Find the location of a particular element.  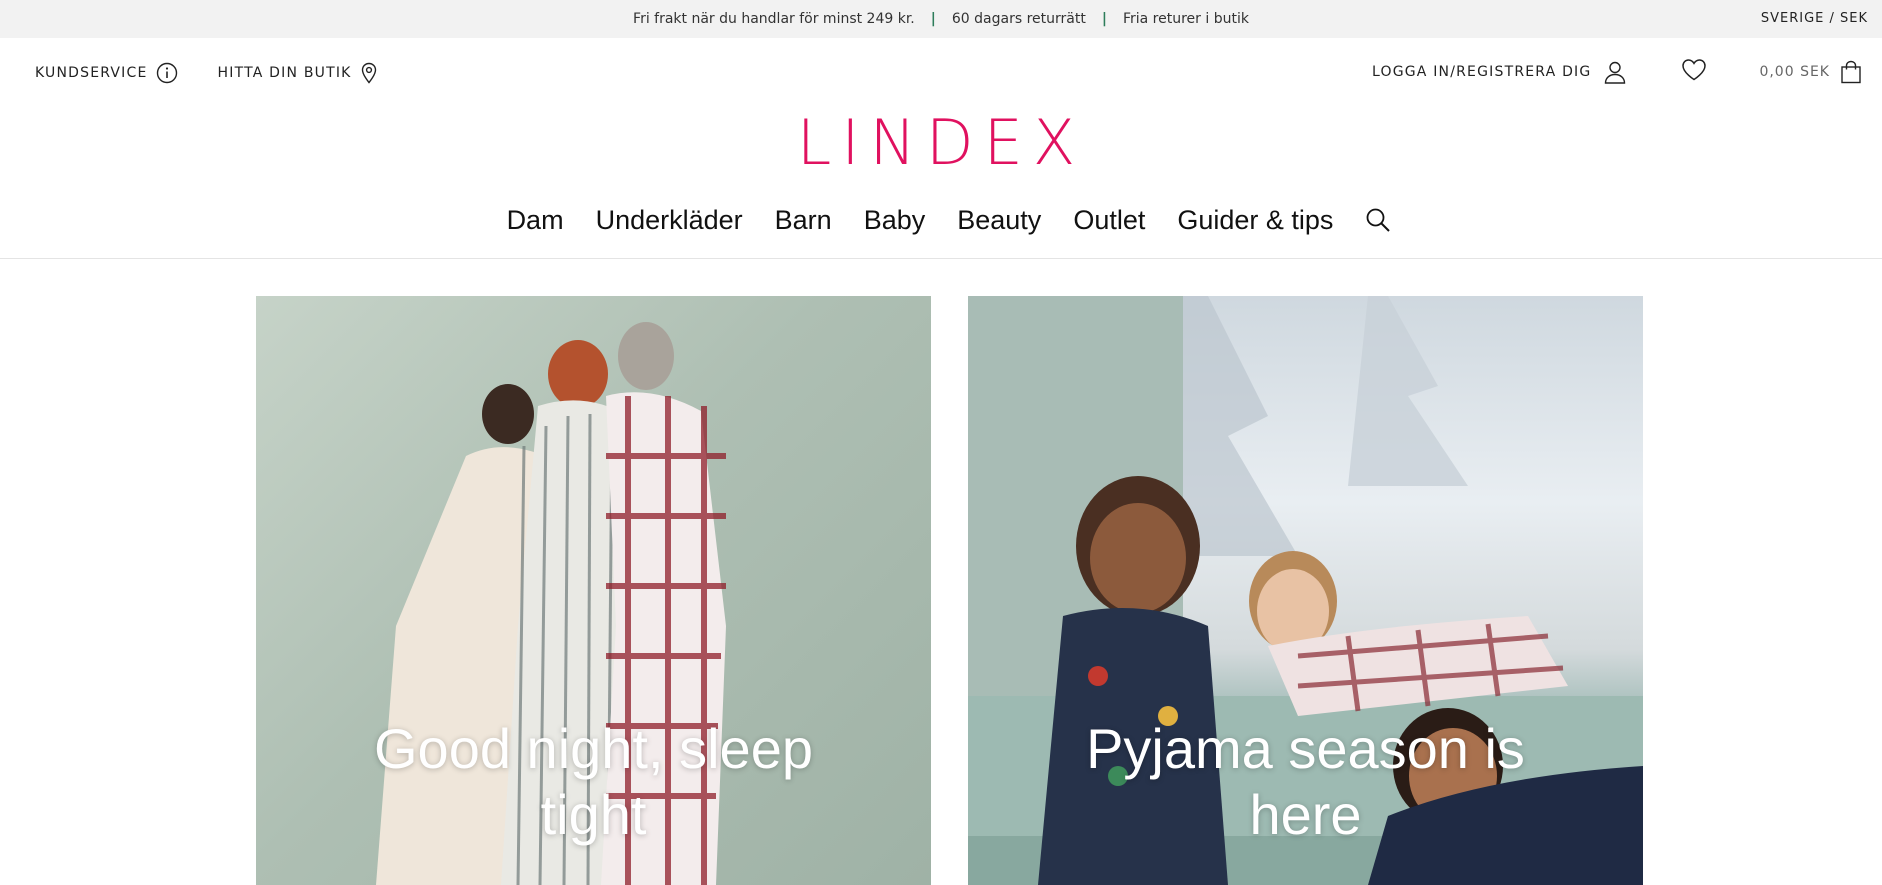

utility-links-right: LOGGA IN/REGISTRERA DIG 0,00 SEK is located at coordinates (1617, 72).